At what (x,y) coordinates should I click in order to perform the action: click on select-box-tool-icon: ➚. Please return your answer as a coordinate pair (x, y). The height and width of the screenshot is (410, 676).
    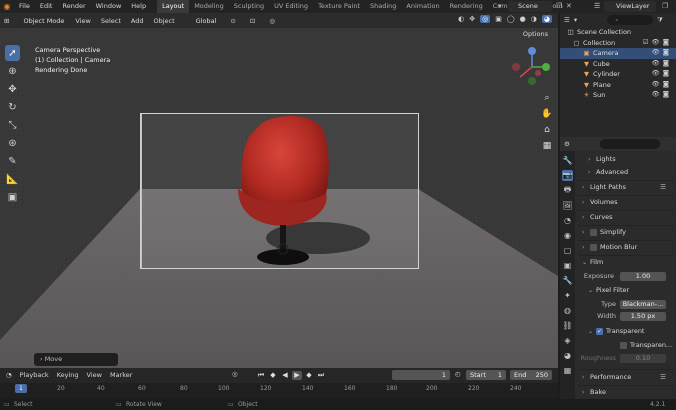
    Looking at the image, I should click on (12, 53).